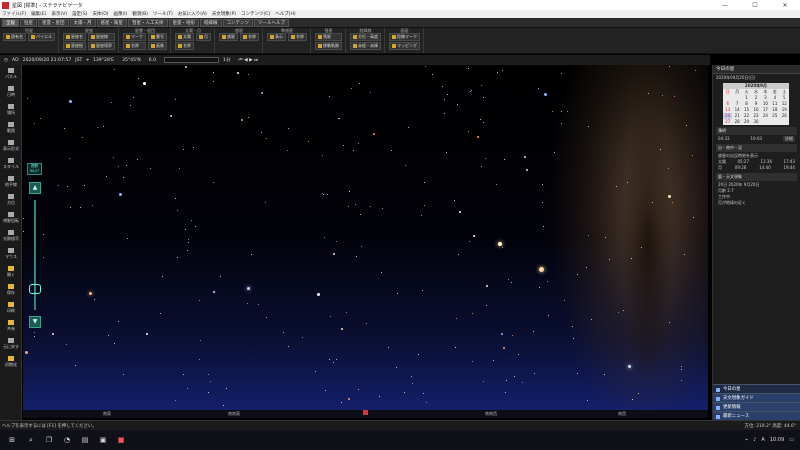 The height and width of the screenshot is (450, 800). I want to click on undo-button: 元に戻す, so click(11, 344).